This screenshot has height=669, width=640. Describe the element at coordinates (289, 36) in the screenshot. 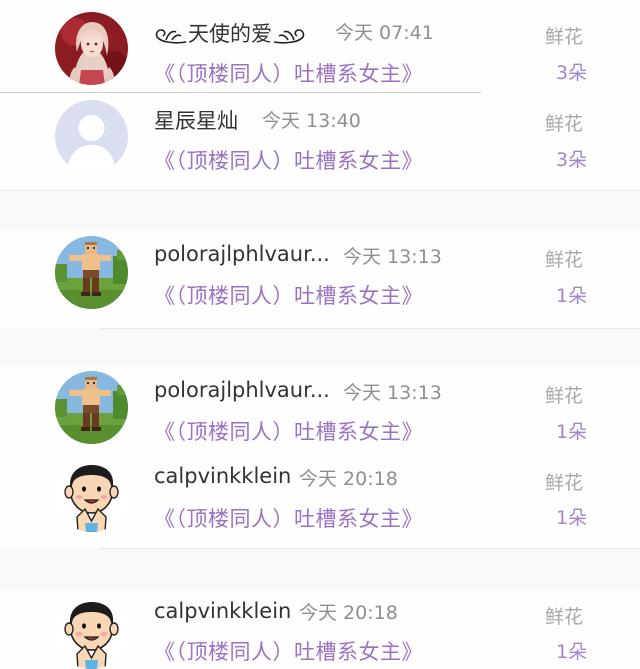

I see `ornament-right-icon` at that location.